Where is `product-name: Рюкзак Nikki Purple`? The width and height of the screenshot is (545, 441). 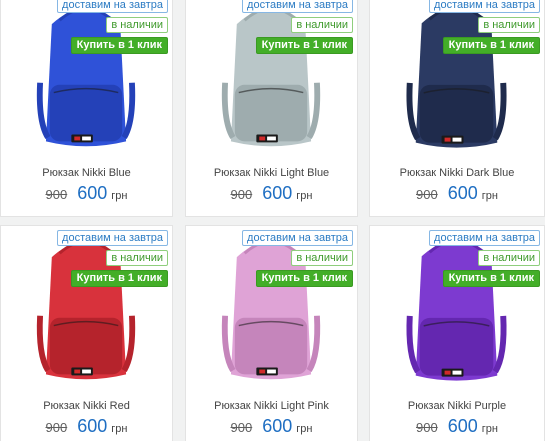
product-name: Рюкзак Nikki Purple is located at coordinates (457, 406).